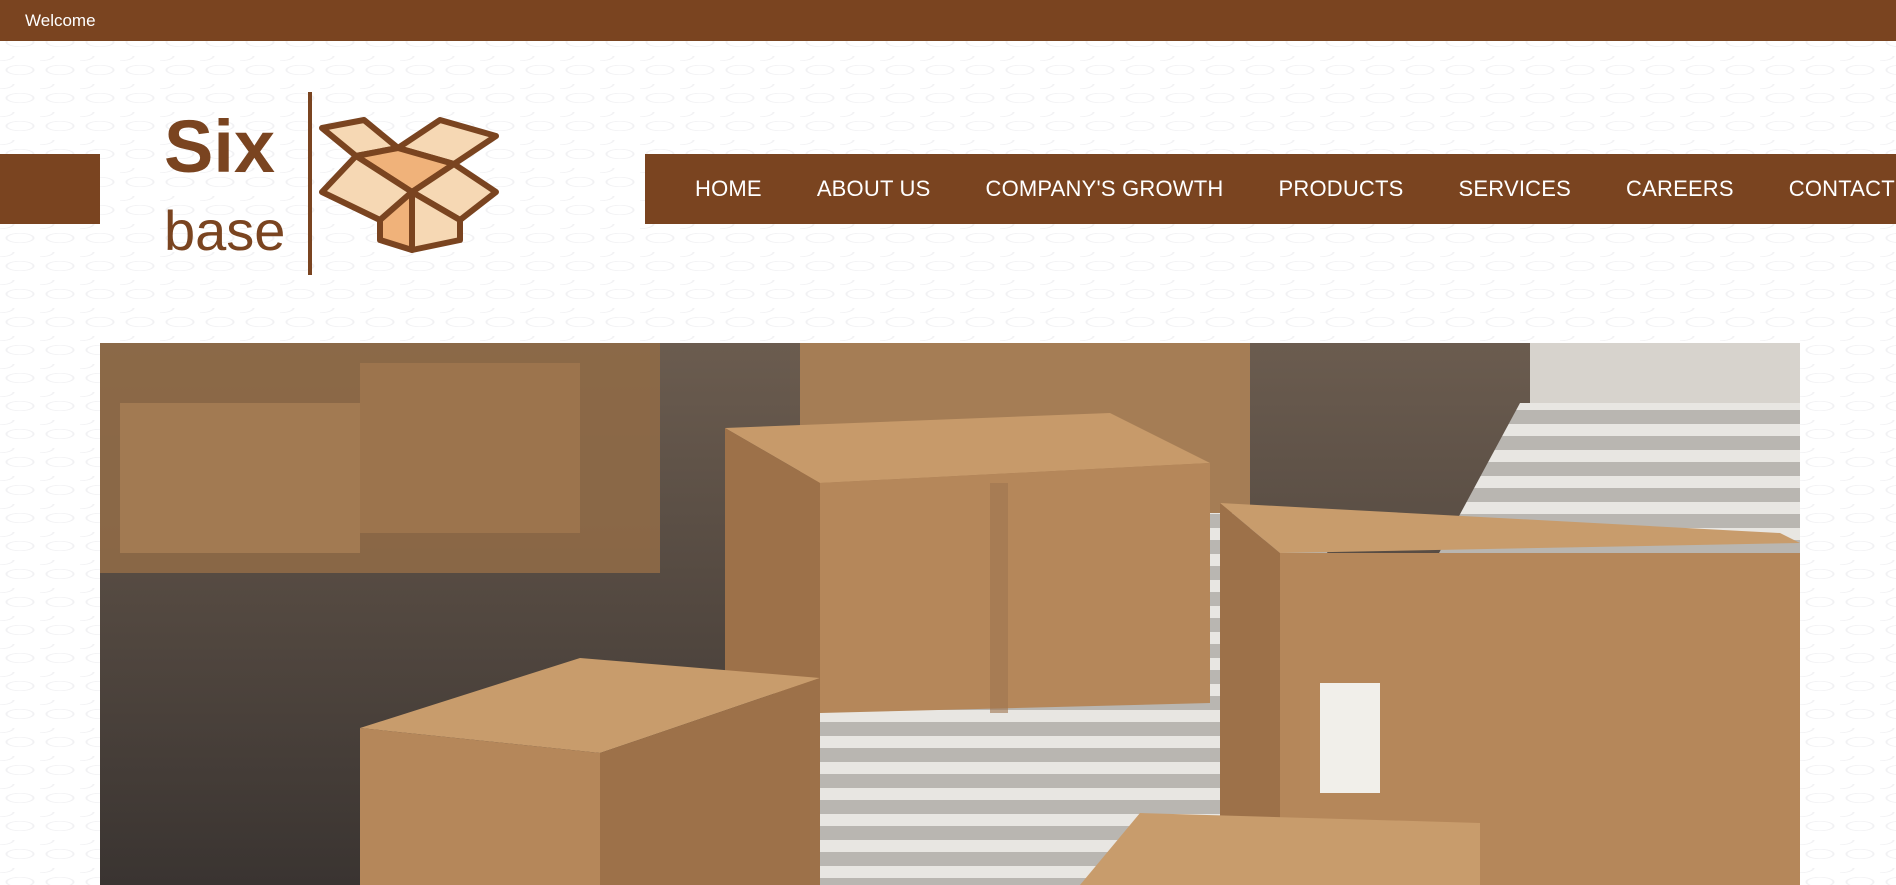  I want to click on nav-contact-us: CONTACT US, so click(1842, 189).